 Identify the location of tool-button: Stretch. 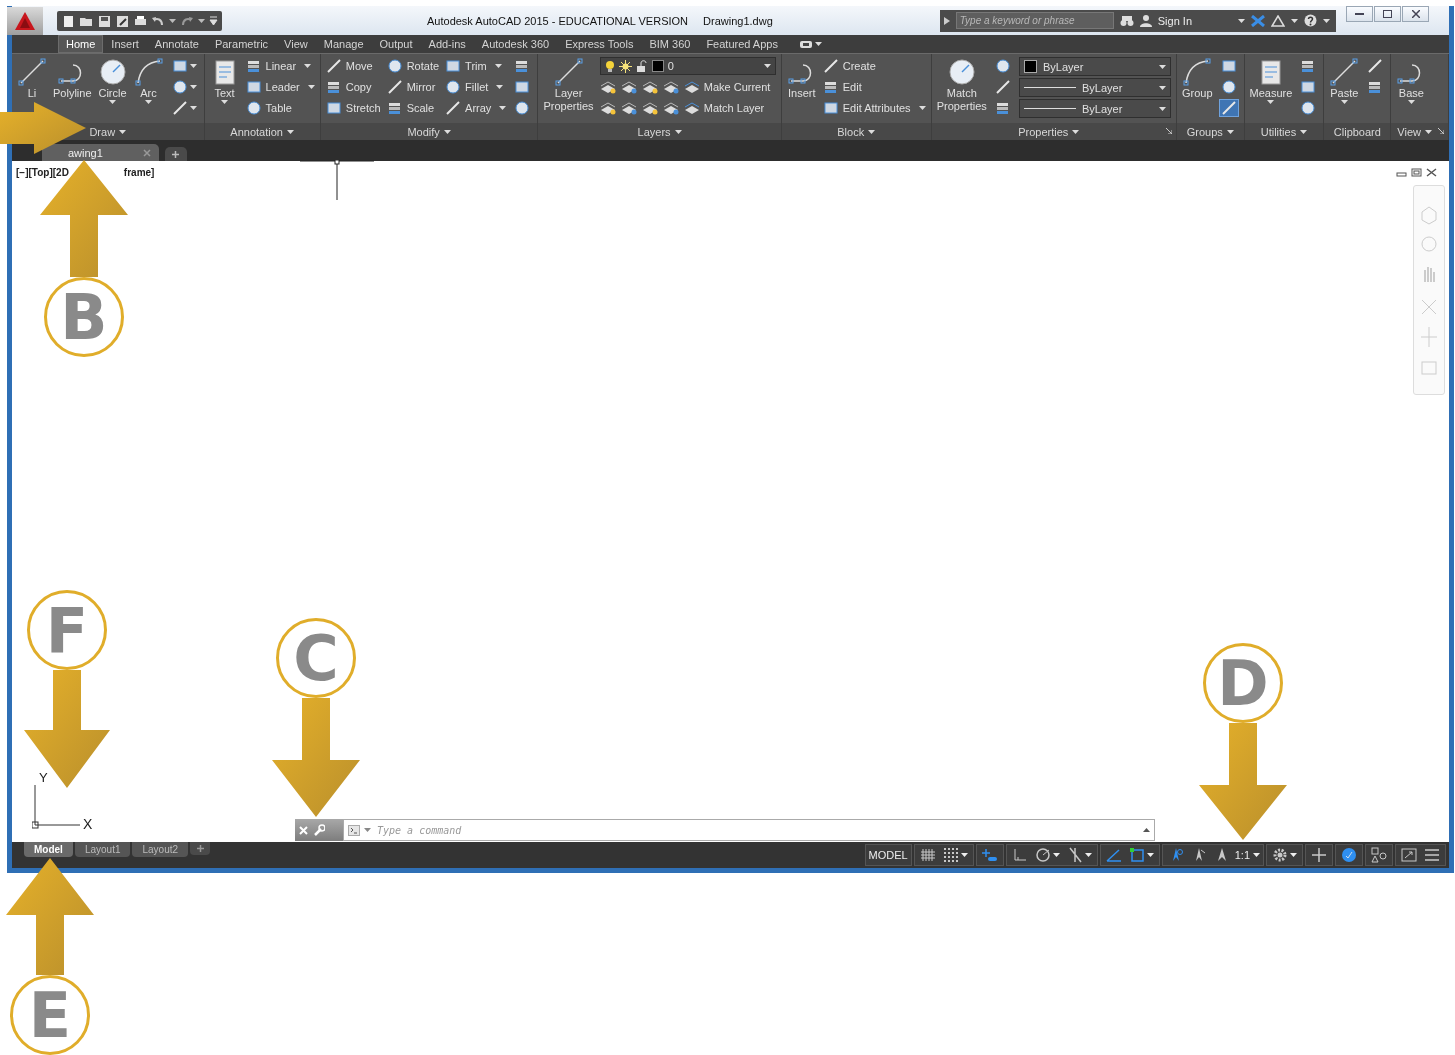
(353, 108).